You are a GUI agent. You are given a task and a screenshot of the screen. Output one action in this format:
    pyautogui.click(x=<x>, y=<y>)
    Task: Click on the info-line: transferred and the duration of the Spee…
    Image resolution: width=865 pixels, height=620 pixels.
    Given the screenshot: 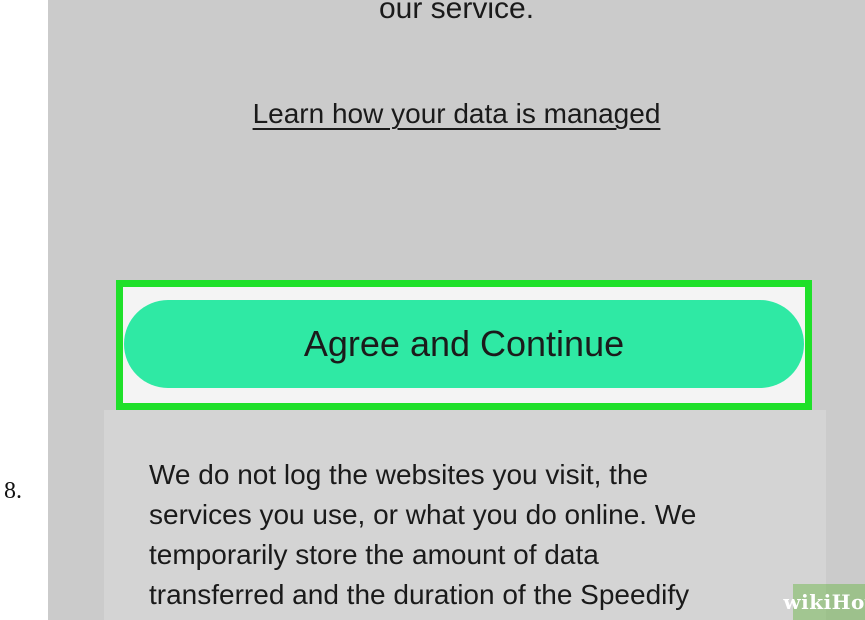 What is the action you would take?
    pyautogui.click(x=419, y=594)
    